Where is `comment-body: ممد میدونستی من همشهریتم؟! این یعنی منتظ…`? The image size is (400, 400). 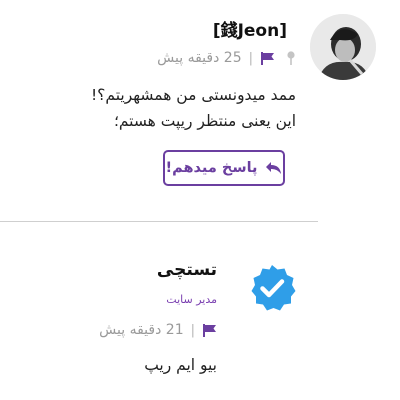
comment-body: ممد میدونستی من همشهریتم؟! این یعنی منتظ… is located at coordinates (156, 108).